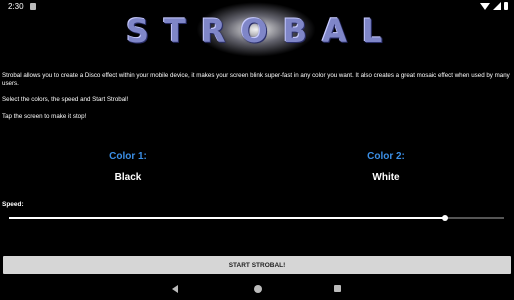  I want to click on start-strobal-button: START STROBAL!, so click(257, 265).